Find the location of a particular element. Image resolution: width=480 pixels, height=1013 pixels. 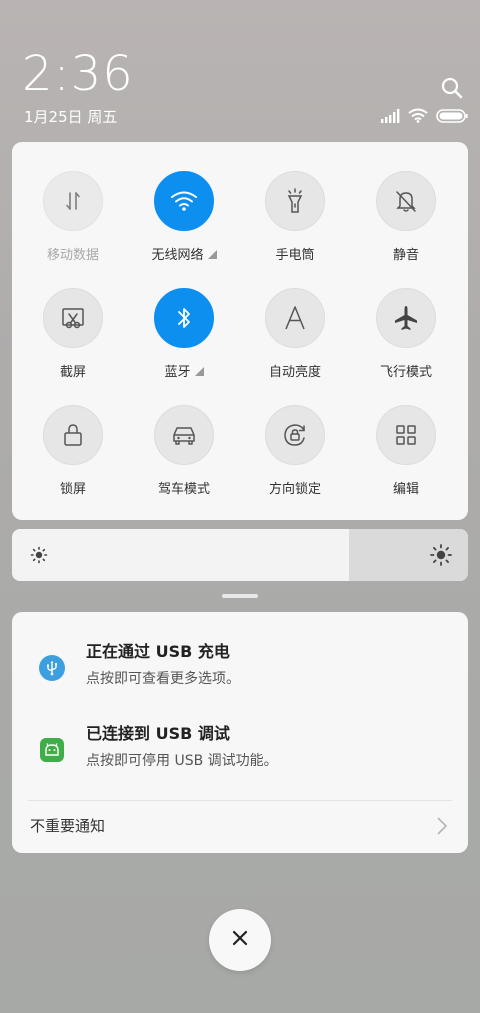

tile-label-text: 锁屏 is located at coordinates (72, 489).